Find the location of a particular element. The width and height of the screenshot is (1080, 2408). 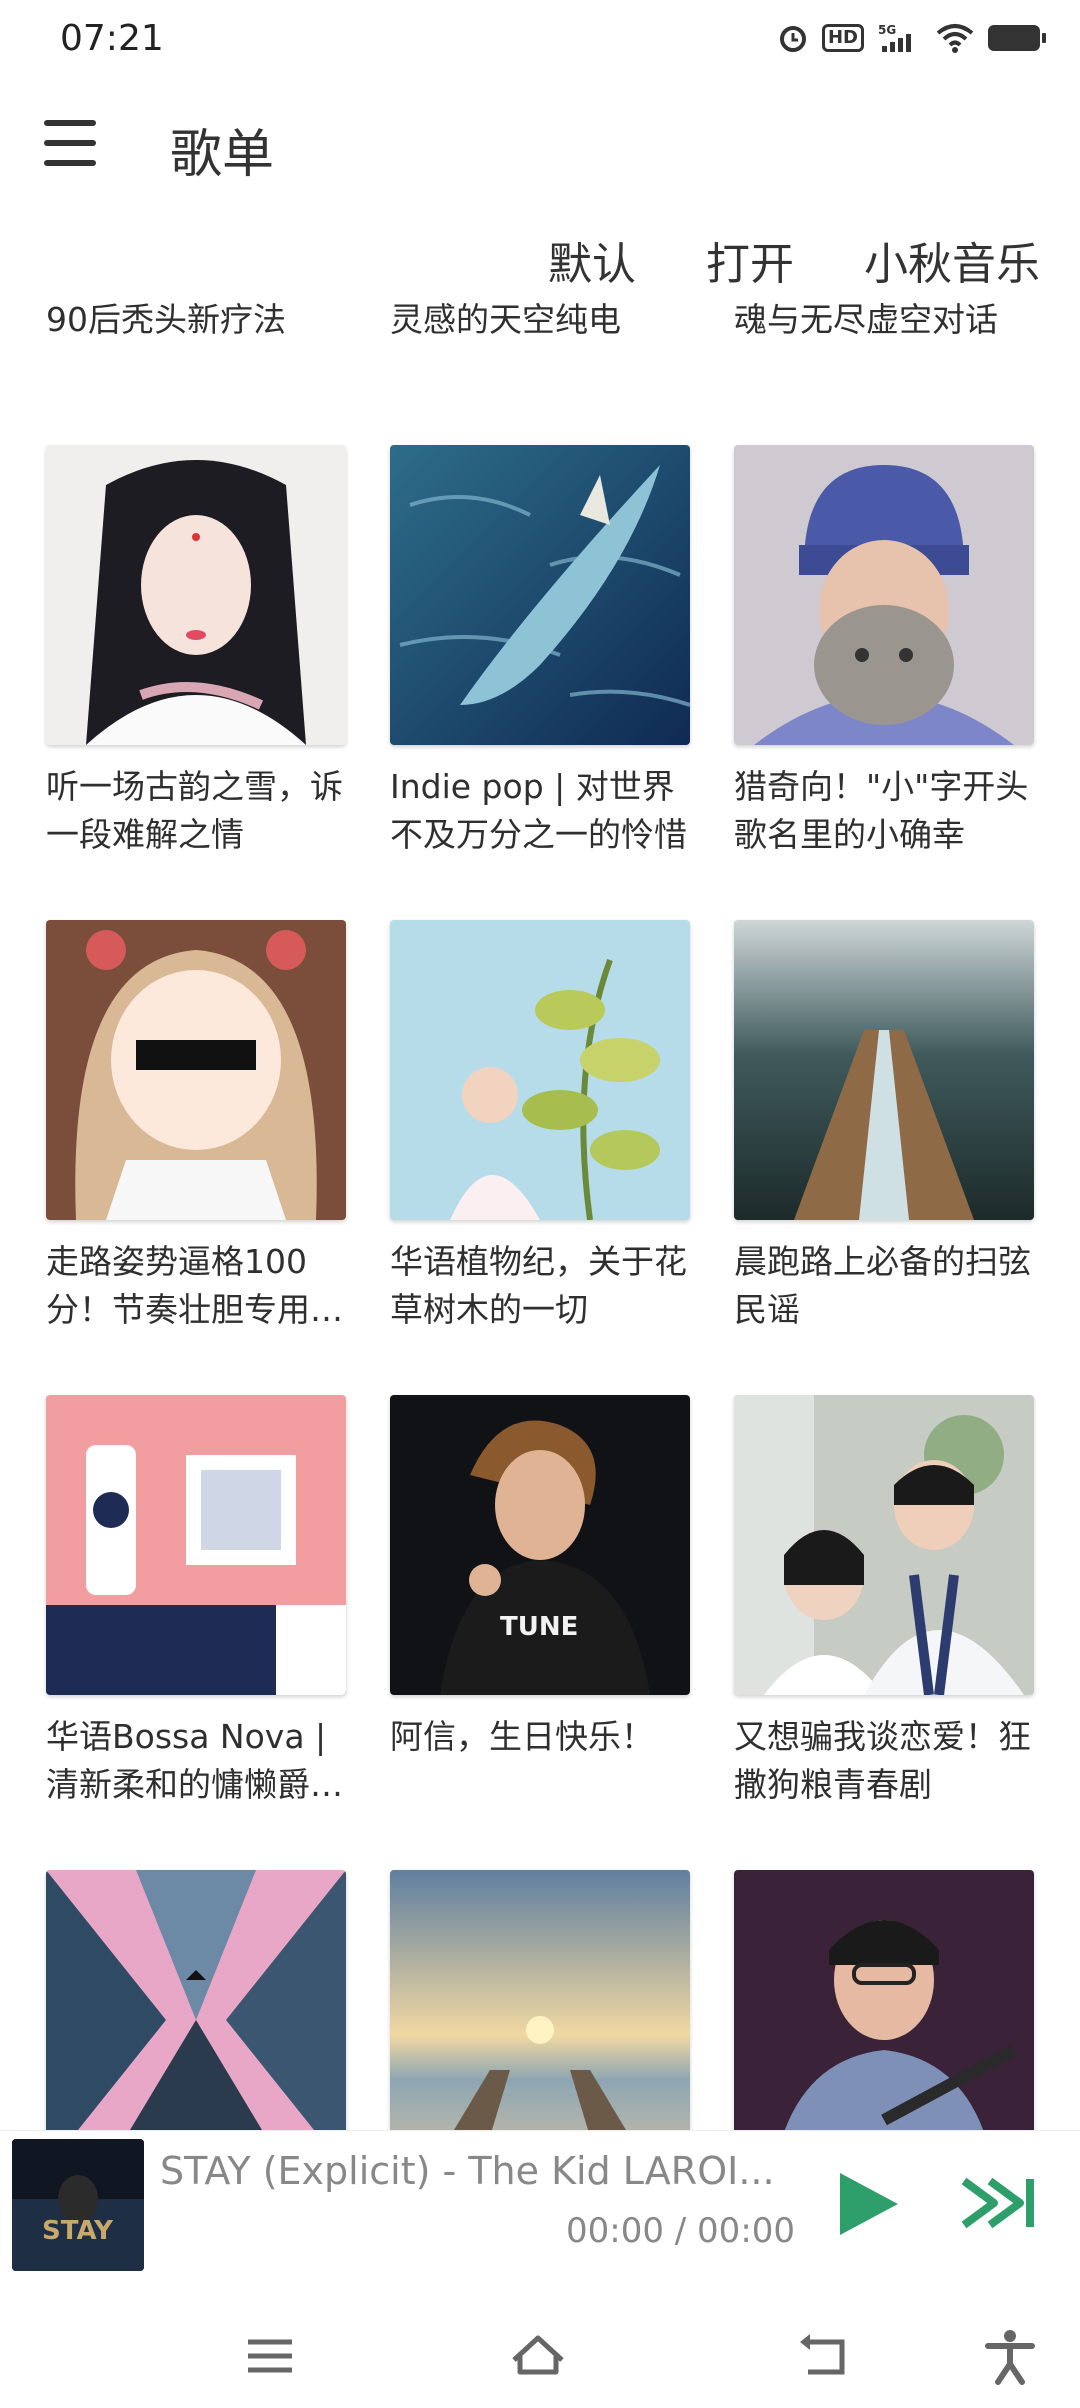

skip-next-icon is located at coordinates (1000, 2203).